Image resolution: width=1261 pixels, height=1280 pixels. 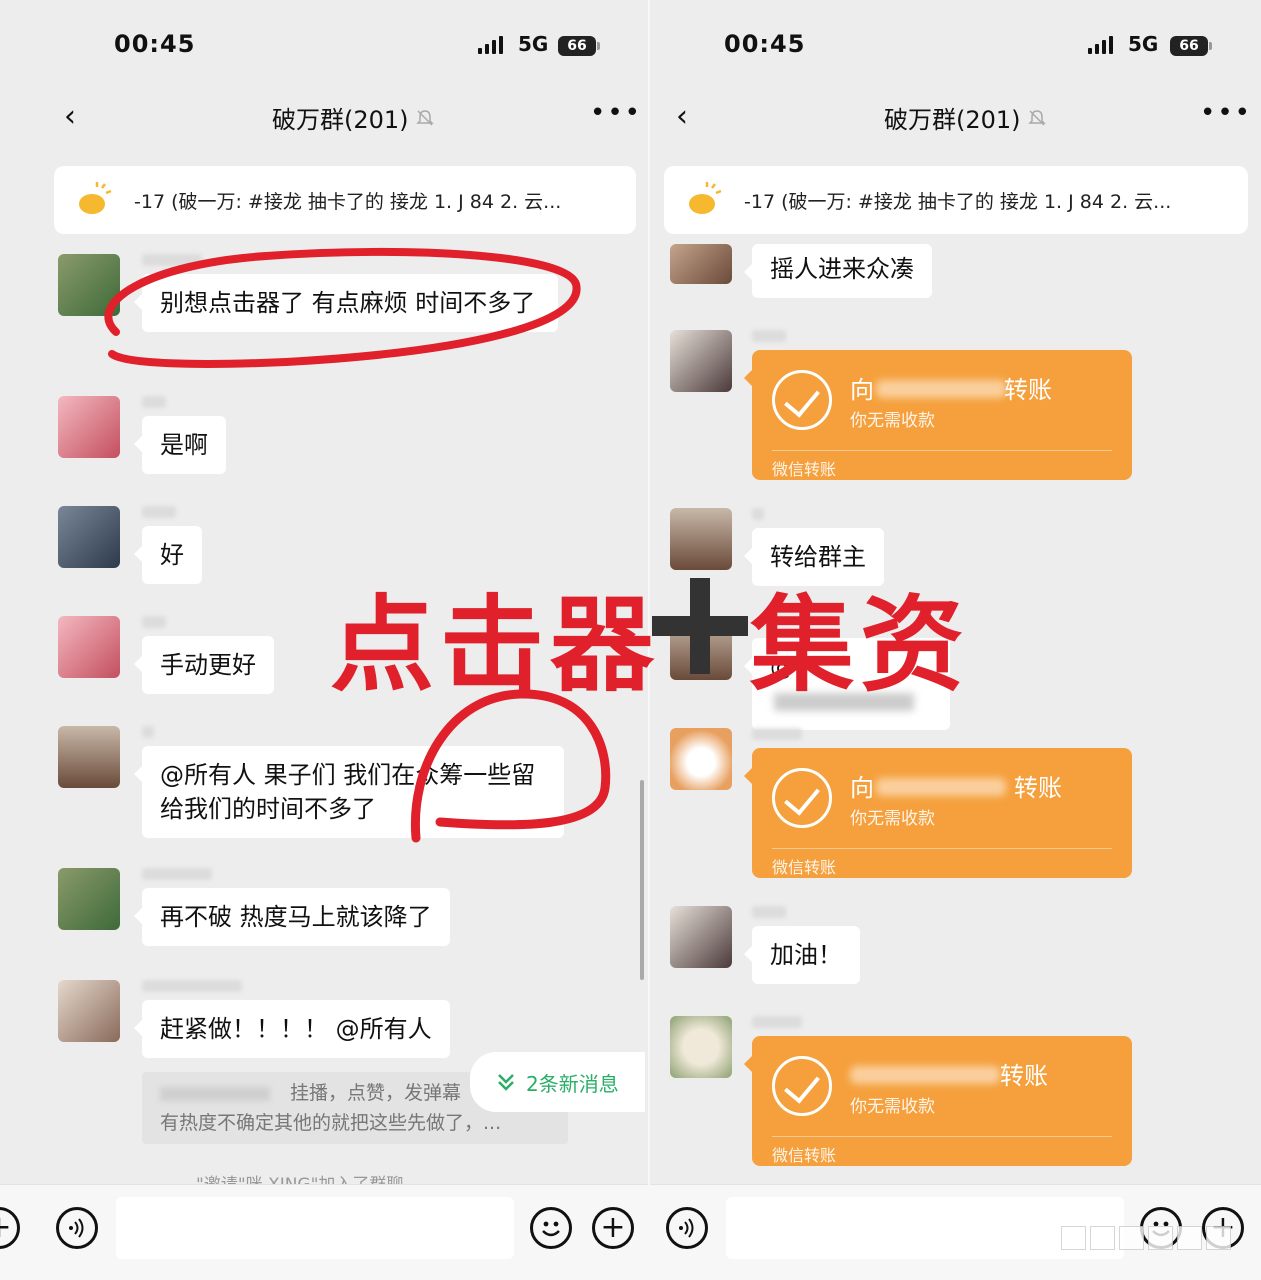 I want to click on message-bubble: 好, so click(x=168, y=555).